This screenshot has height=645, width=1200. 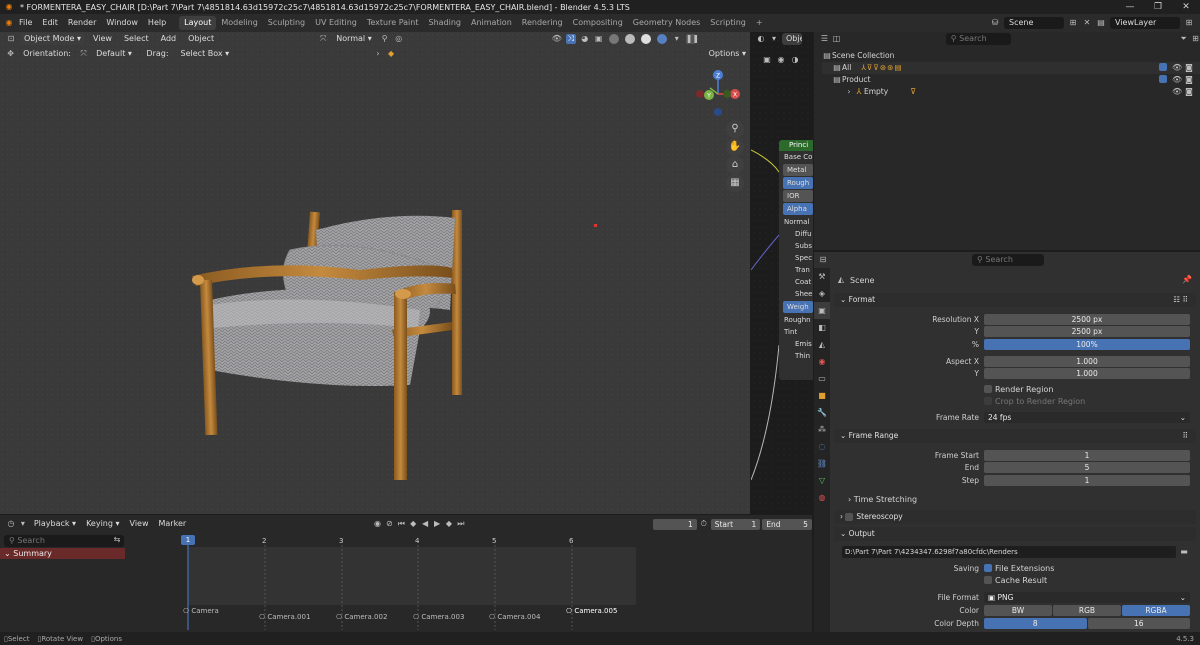 What do you see at coordinates (449, 524) in the screenshot?
I see `jump-next-key-icon: ◆` at bounding box center [449, 524].